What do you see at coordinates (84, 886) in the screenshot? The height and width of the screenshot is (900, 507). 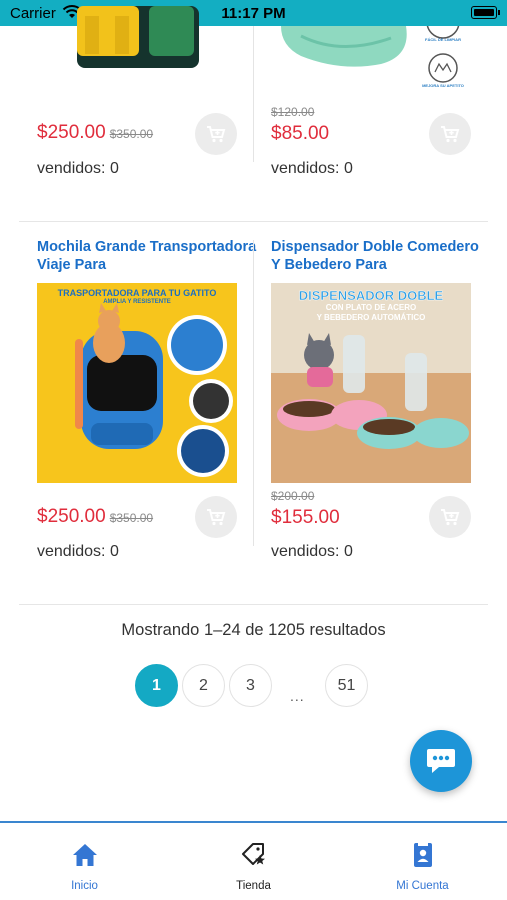 I see `tab-label: Inicio` at bounding box center [84, 886].